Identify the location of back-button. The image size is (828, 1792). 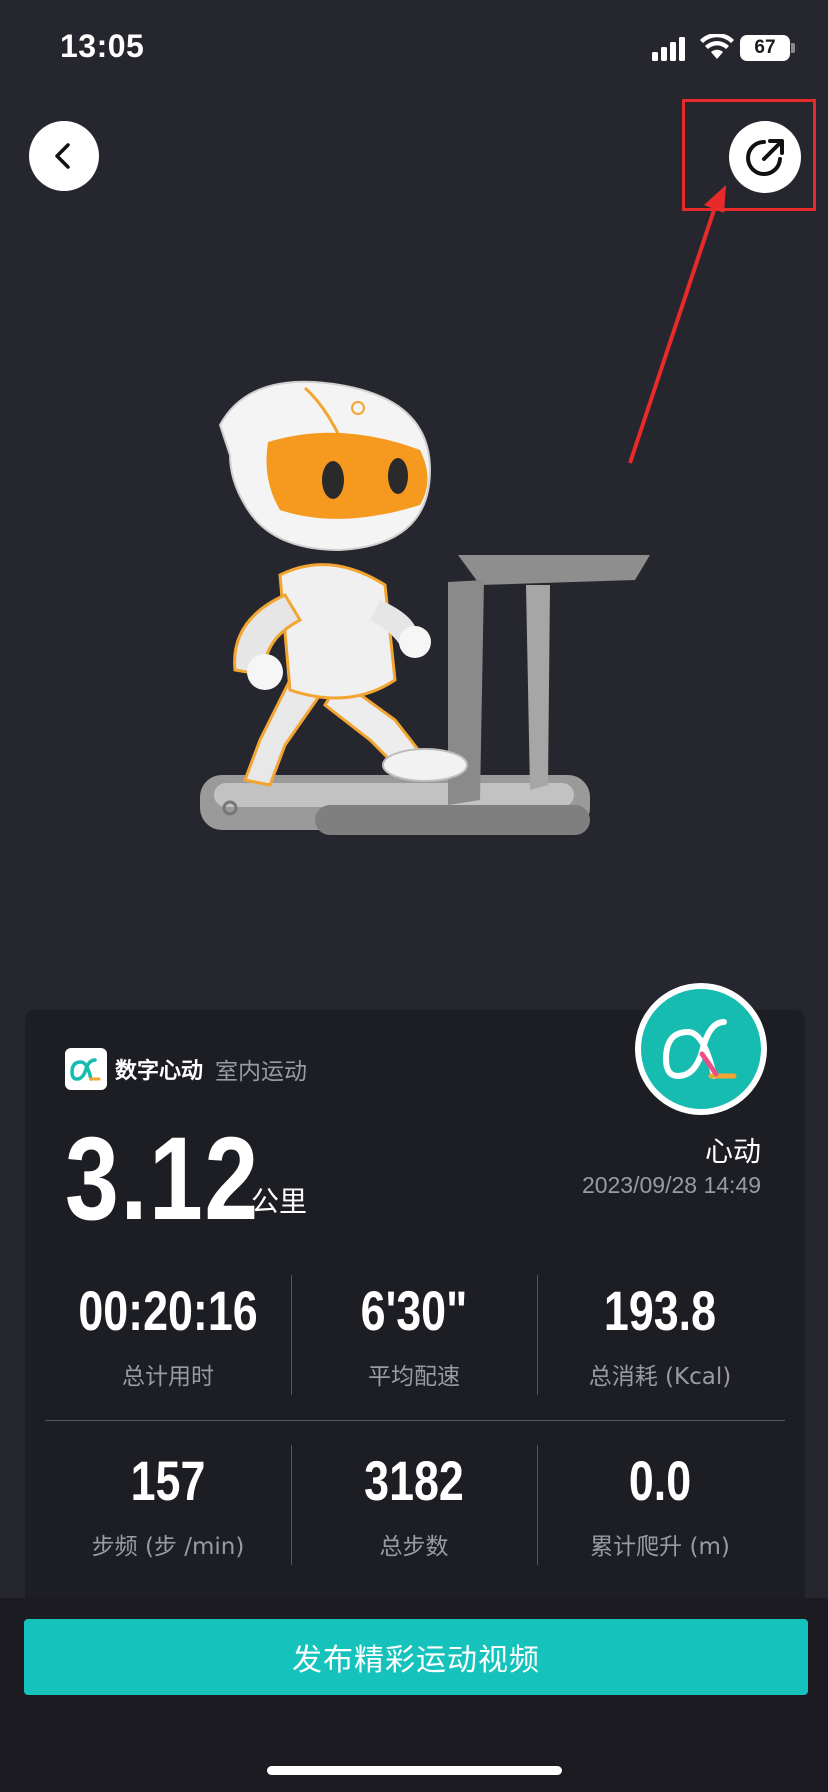
(64, 156).